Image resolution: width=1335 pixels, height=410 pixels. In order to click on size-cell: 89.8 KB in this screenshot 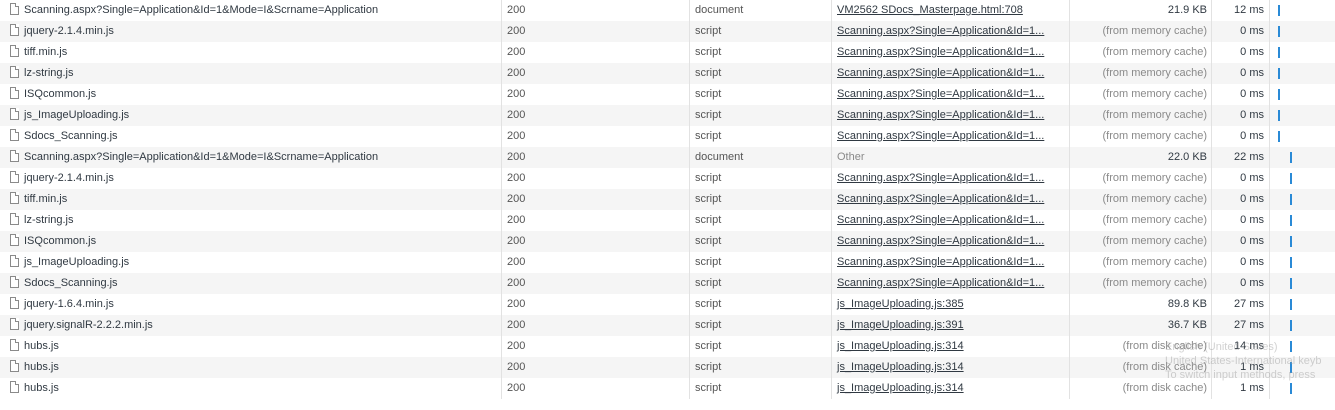, I will do `click(1141, 304)`.